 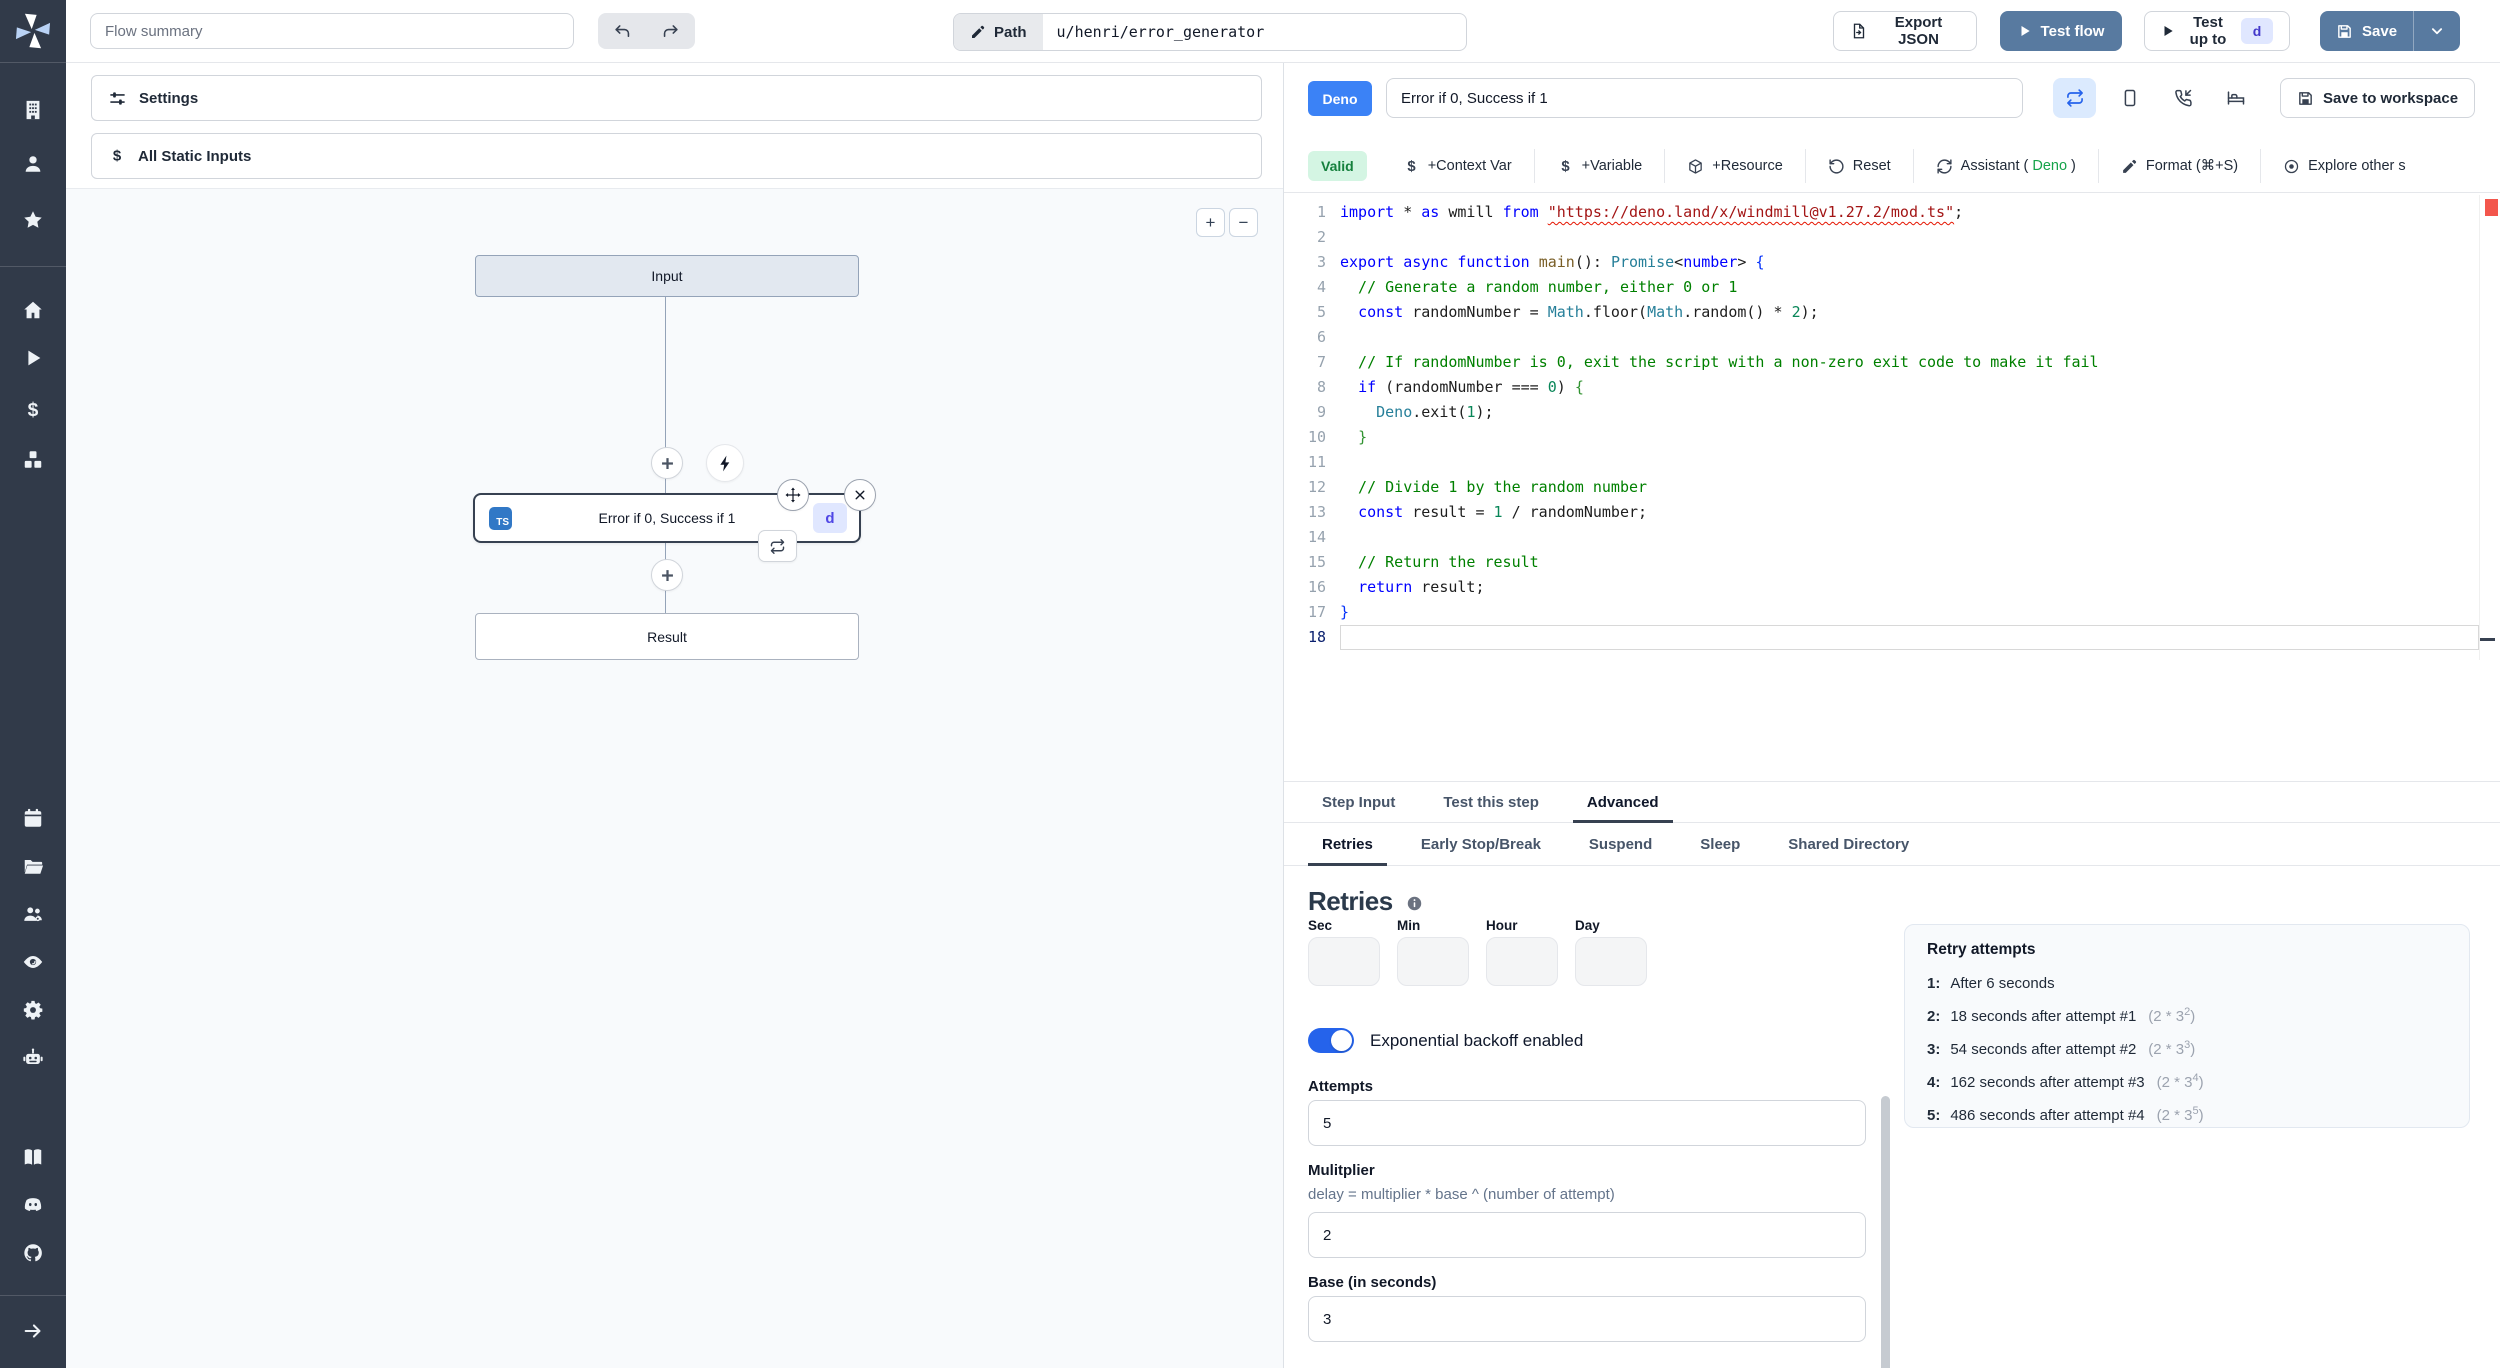 What do you see at coordinates (33, 164) in the screenshot?
I see `sidebar-item-user` at bounding box center [33, 164].